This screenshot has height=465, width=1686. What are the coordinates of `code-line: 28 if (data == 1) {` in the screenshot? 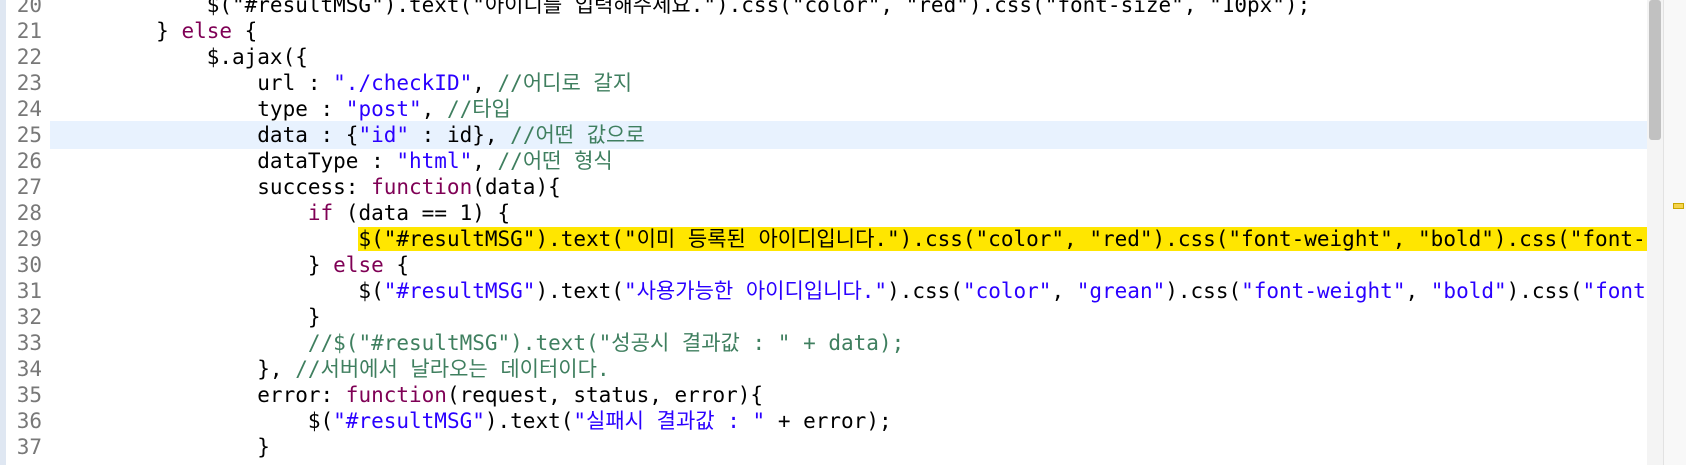 It's located at (820, 213).